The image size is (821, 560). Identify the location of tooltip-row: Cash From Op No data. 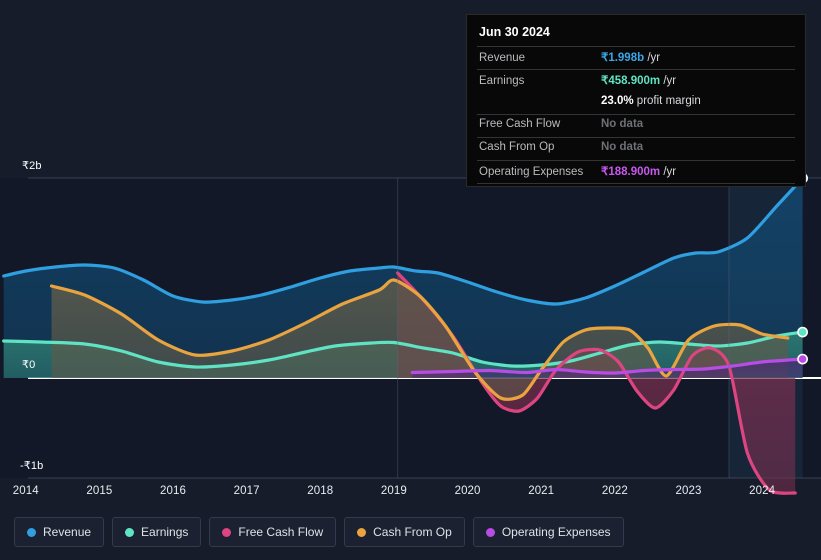
(636, 148).